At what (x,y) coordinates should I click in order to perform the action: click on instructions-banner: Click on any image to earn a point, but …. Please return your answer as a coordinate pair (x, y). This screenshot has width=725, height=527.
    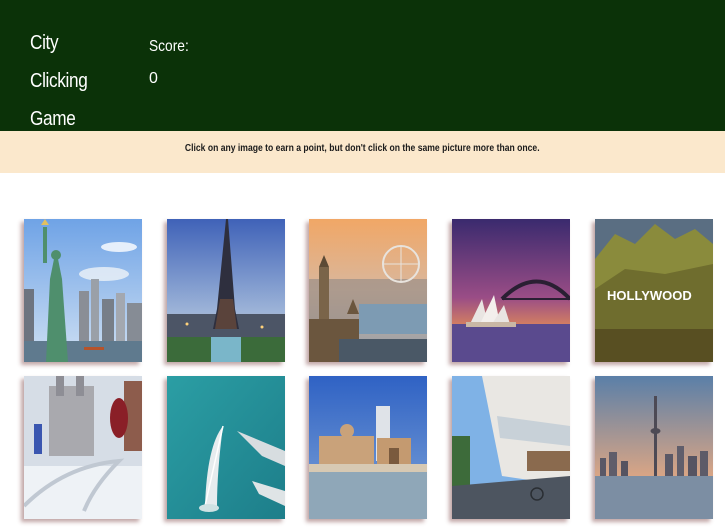
    Looking at the image, I should click on (362, 152).